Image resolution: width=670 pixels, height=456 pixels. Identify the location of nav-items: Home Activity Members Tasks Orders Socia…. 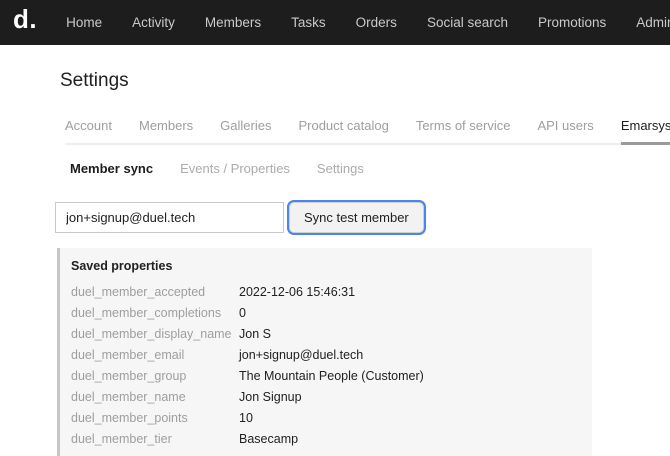
(368, 22).